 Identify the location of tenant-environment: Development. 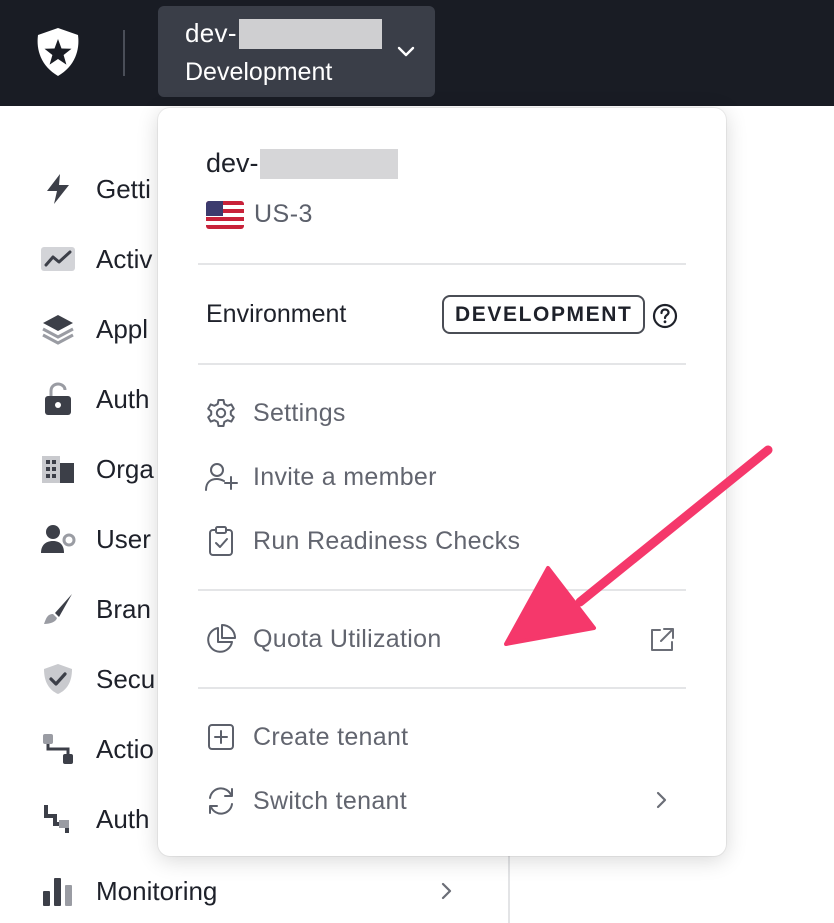
(259, 72).